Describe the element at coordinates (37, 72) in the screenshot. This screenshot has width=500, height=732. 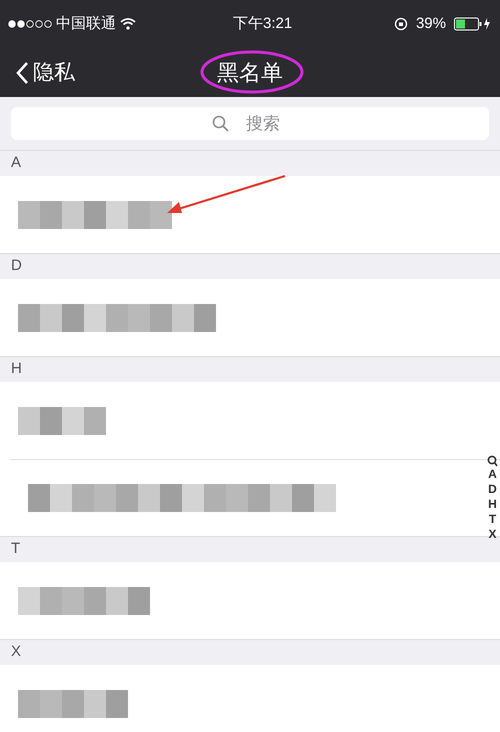
I see `back-button: 隐私` at that location.